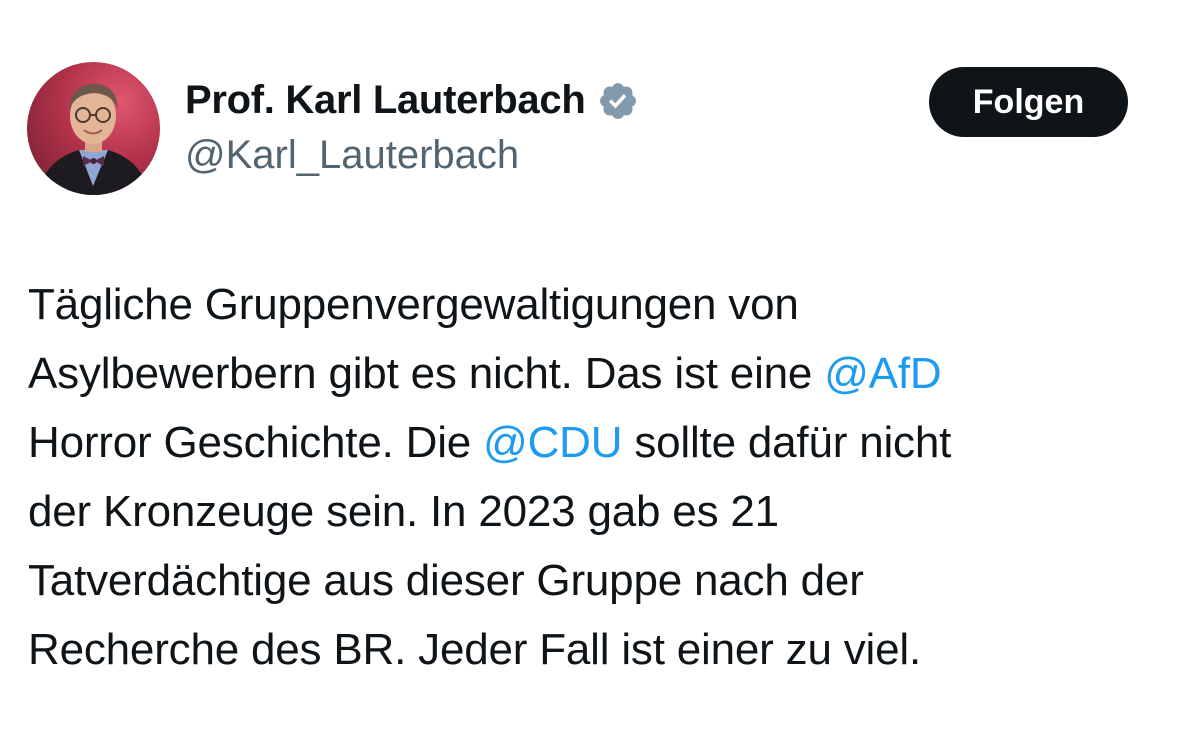 Image resolution: width=1179 pixels, height=731 pixels. What do you see at coordinates (618, 101) in the screenshot?
I see `verified-badge-icon` at bounding box center [618, 101].